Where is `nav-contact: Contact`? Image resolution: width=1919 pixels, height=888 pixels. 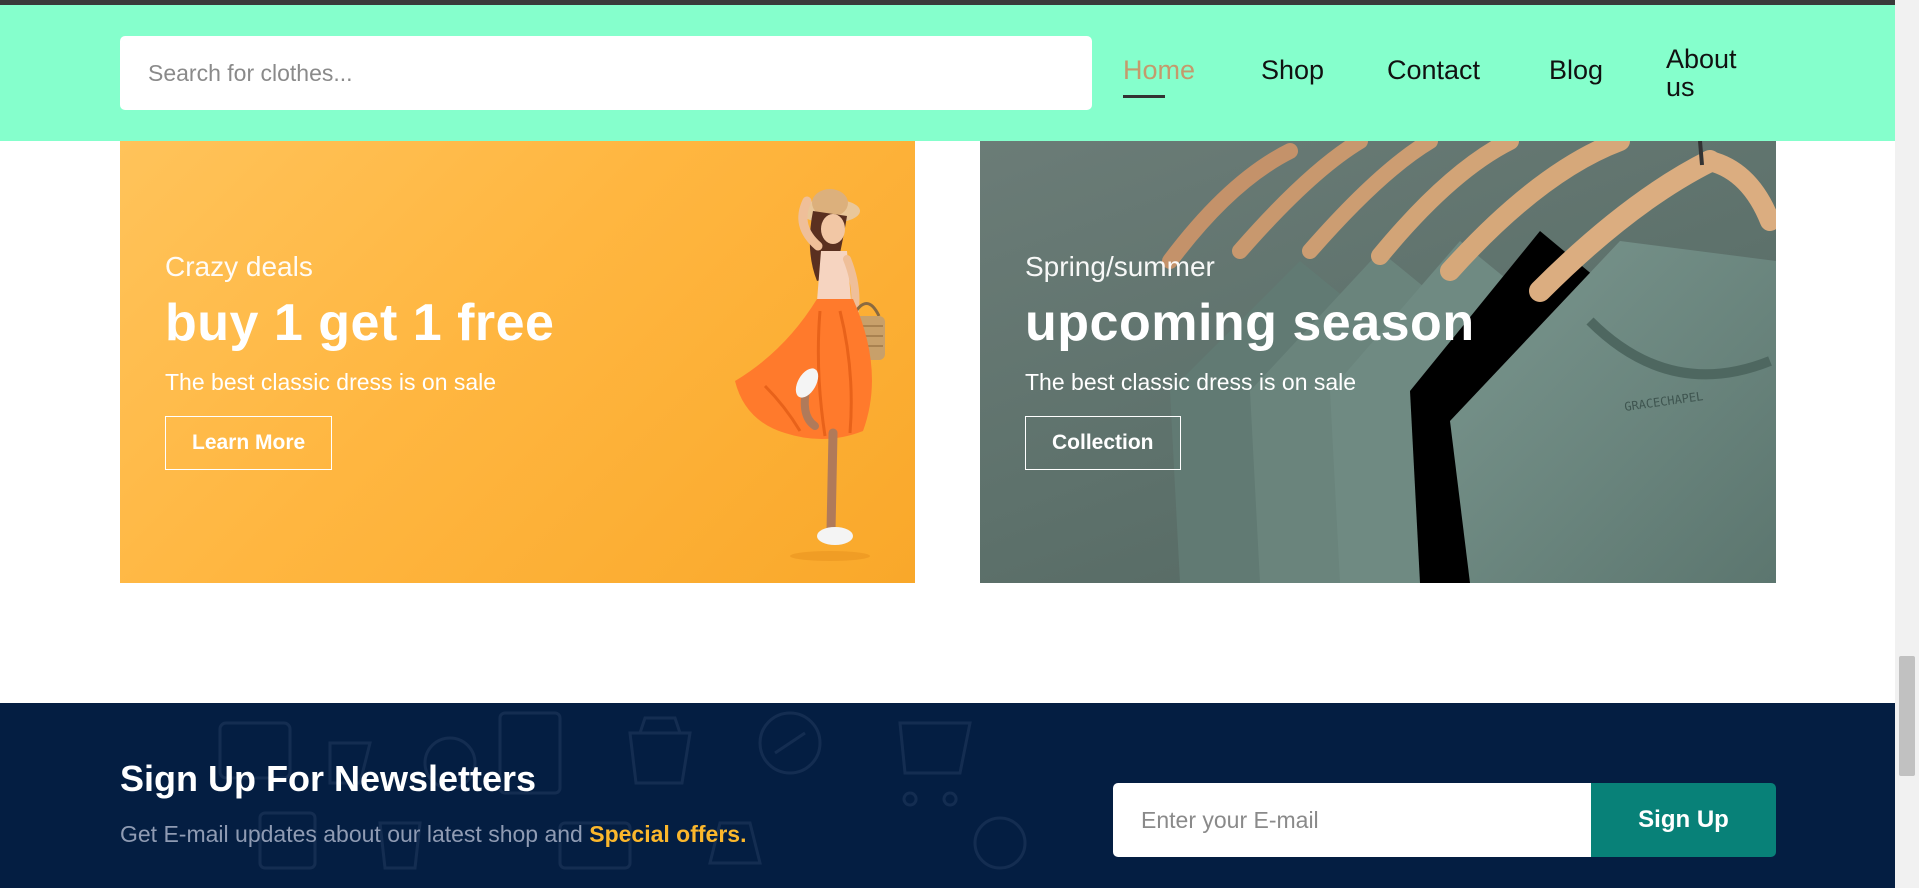
nav-contact: Contact is located at coordinates (1433, 70).